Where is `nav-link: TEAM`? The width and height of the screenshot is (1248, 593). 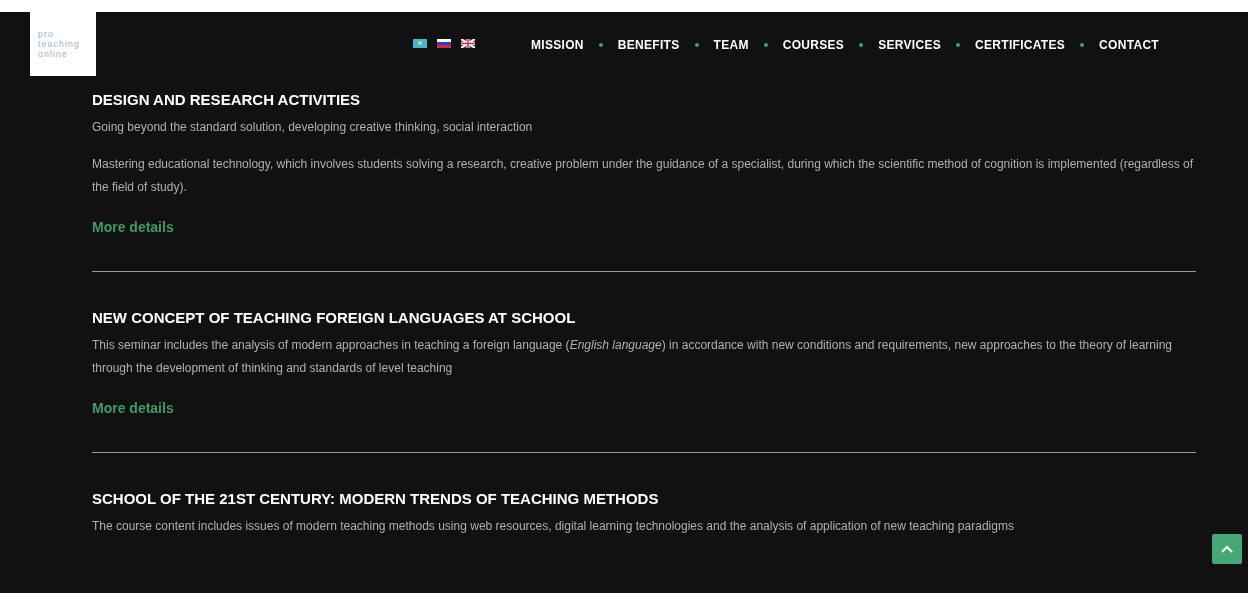
nav-link: TEAM is located at coordinates (731, 45).